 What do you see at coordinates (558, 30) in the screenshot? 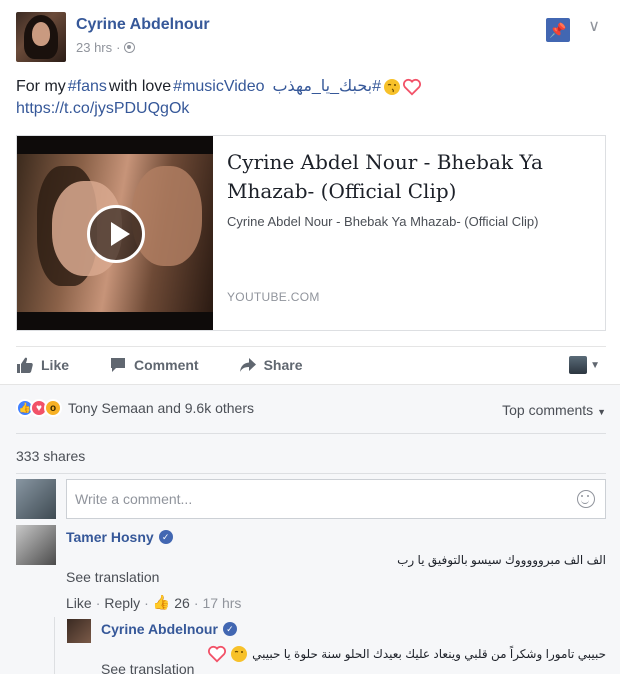
I see `pin-icon: 📌` at bounding box center [558, 30].